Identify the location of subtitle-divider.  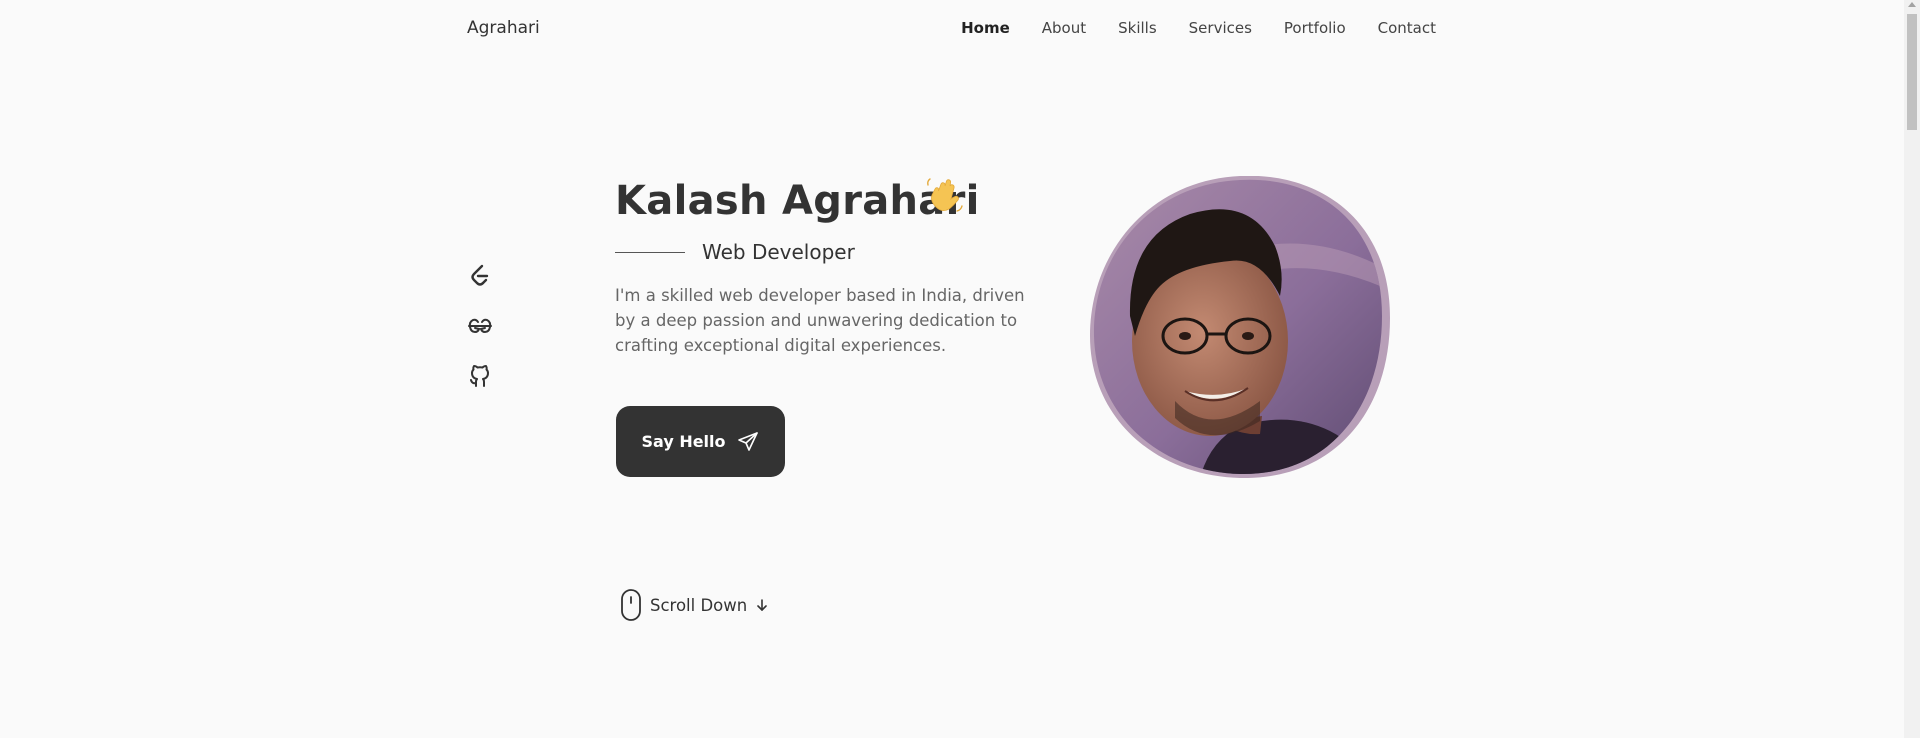
(650, 252).